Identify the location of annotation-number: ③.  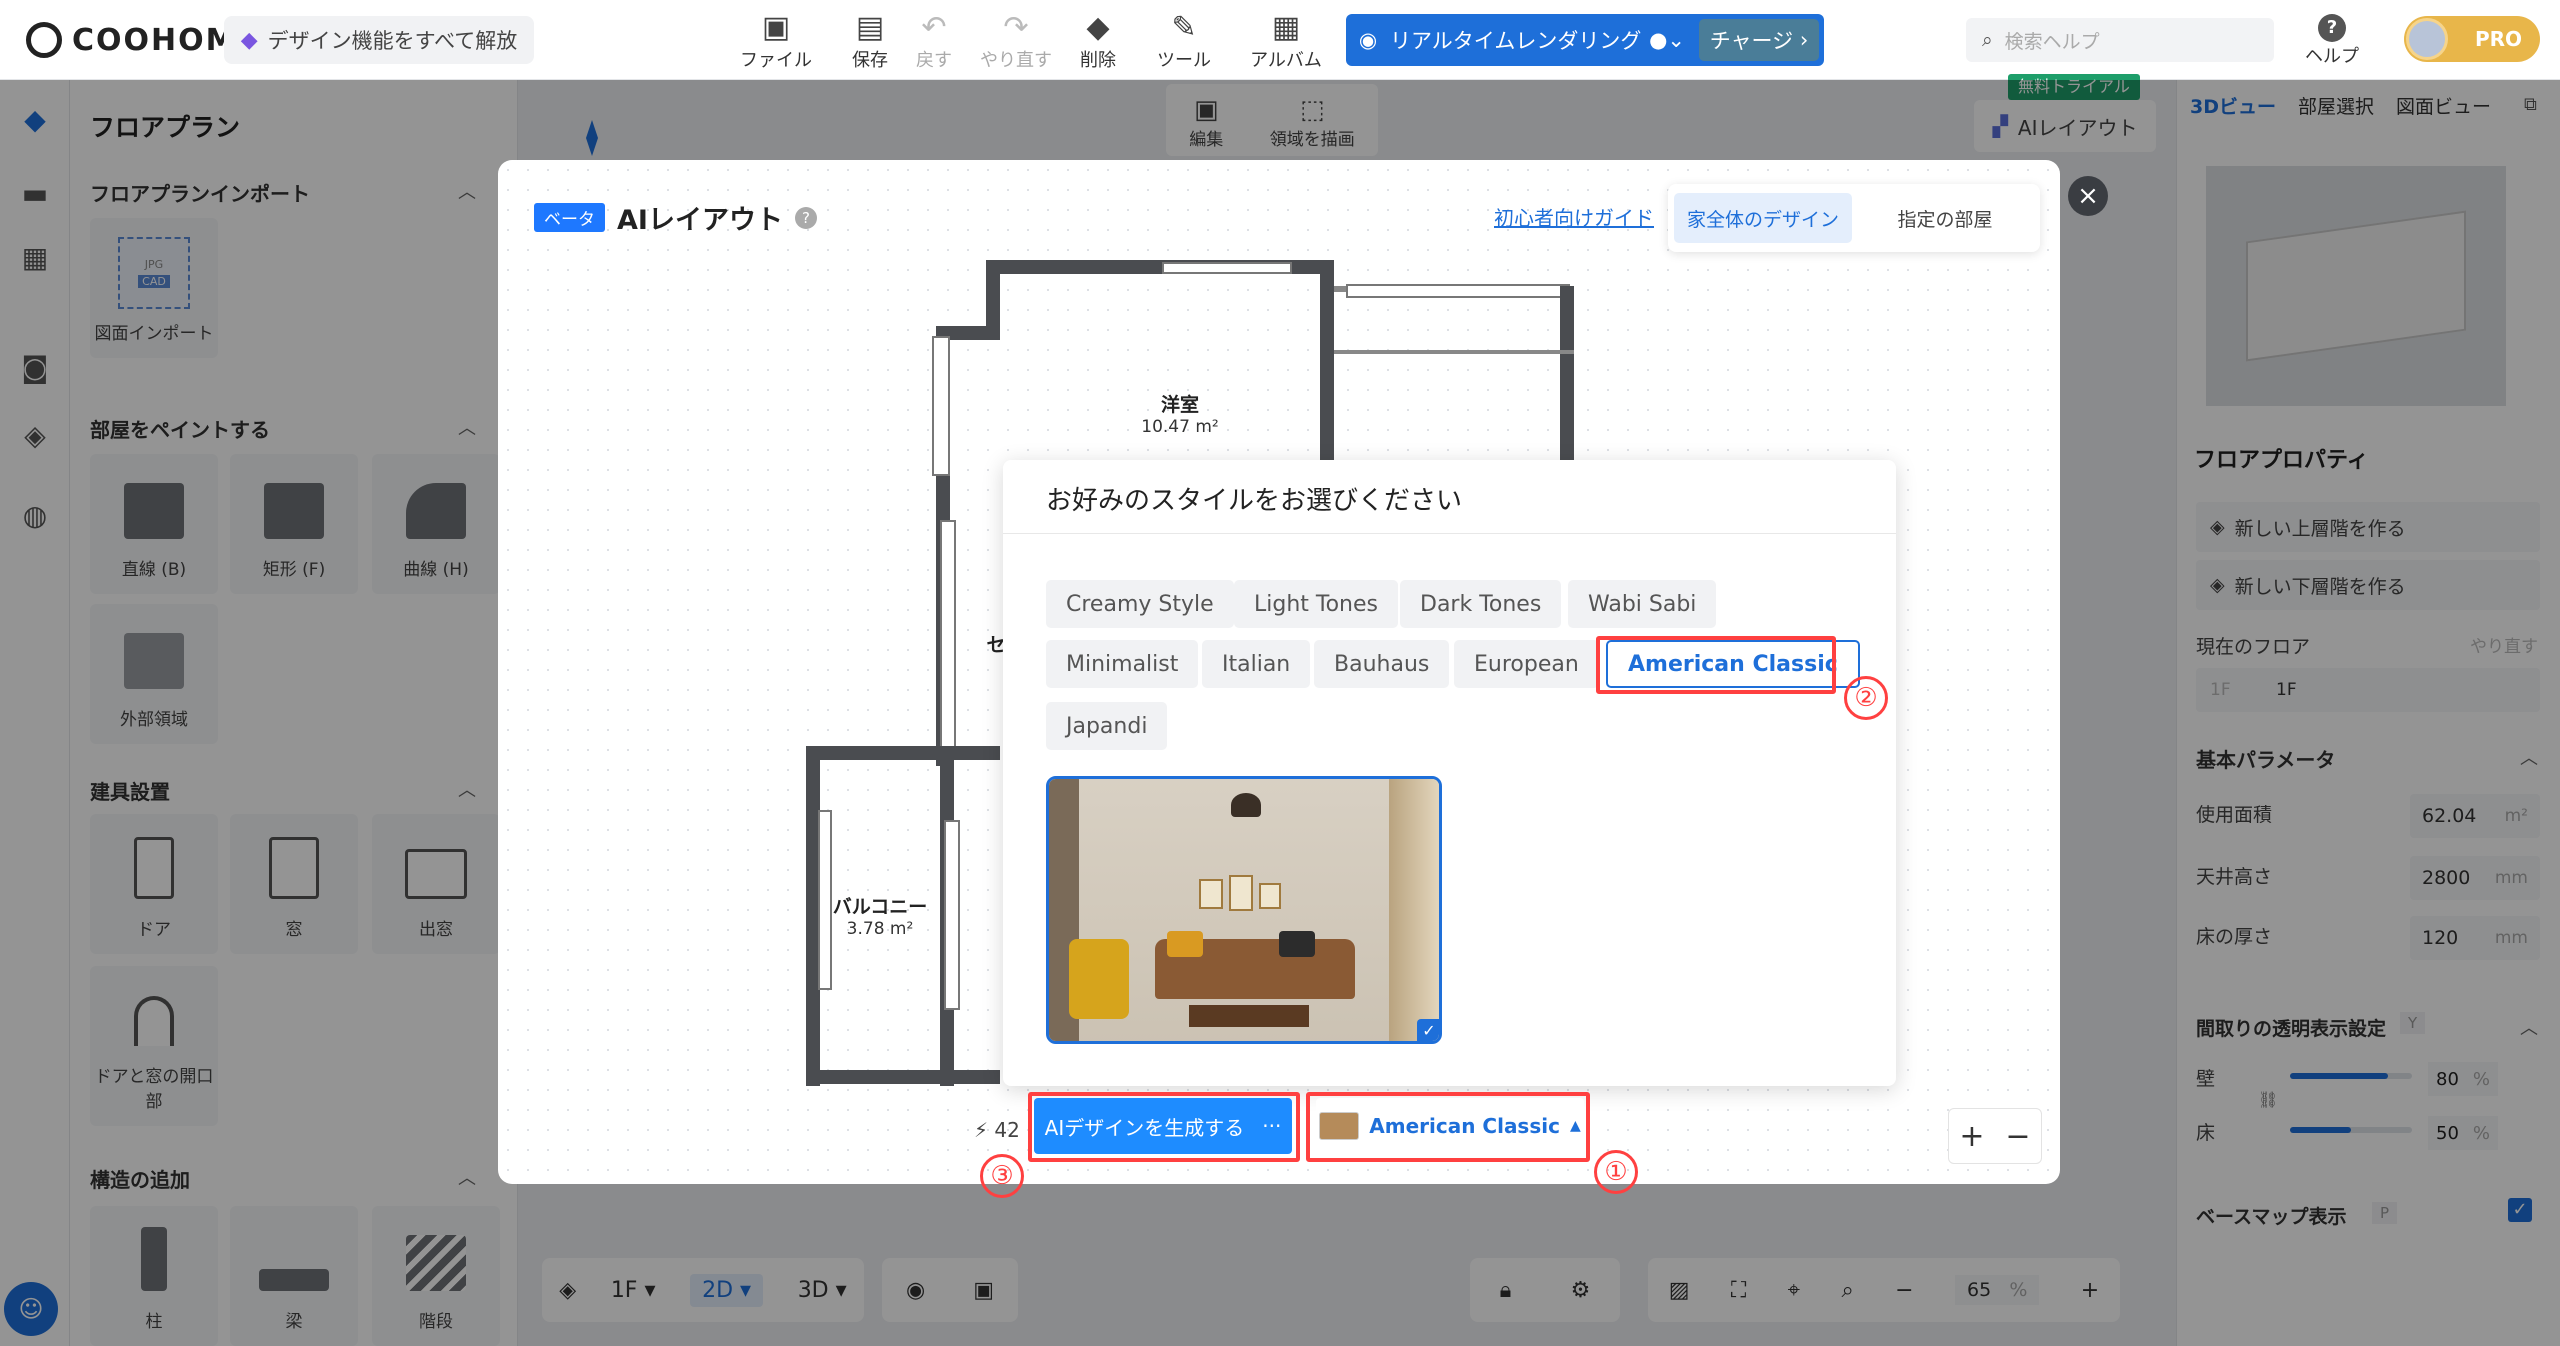
(1002, 1176).